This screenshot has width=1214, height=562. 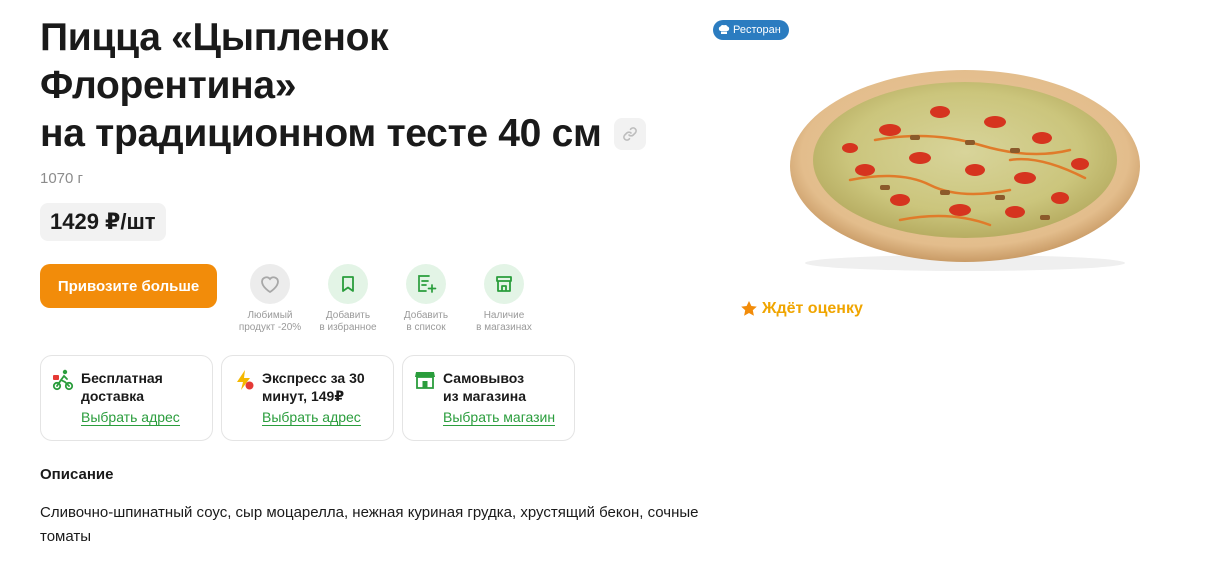 What do you see at coordinates (103, 222) in the screenshot?
I see `product-price: 1429 ₽/шт` at bounding box center [103, 222].